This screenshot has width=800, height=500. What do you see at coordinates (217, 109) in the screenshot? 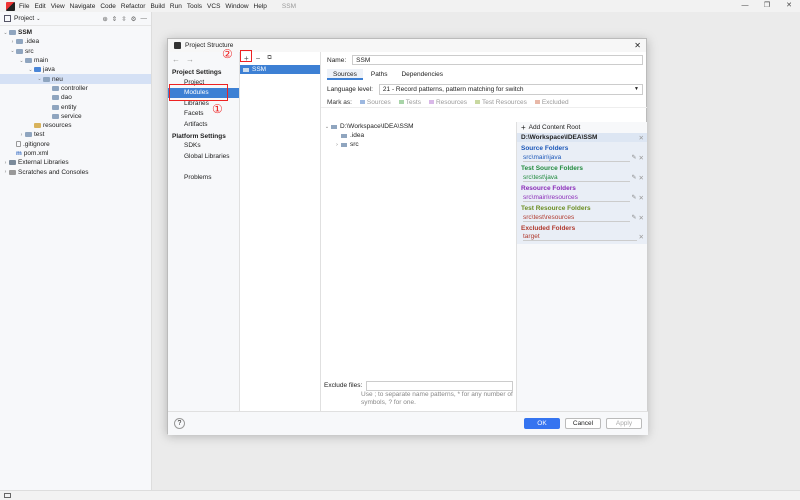
I see `annotation-number-1: ①` at bounding box center [217, 109].